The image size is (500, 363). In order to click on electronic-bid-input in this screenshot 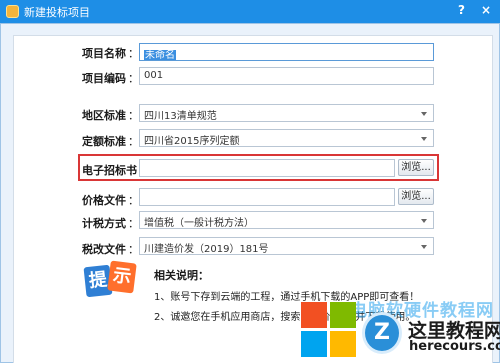, I will do `click(267, 168)`.